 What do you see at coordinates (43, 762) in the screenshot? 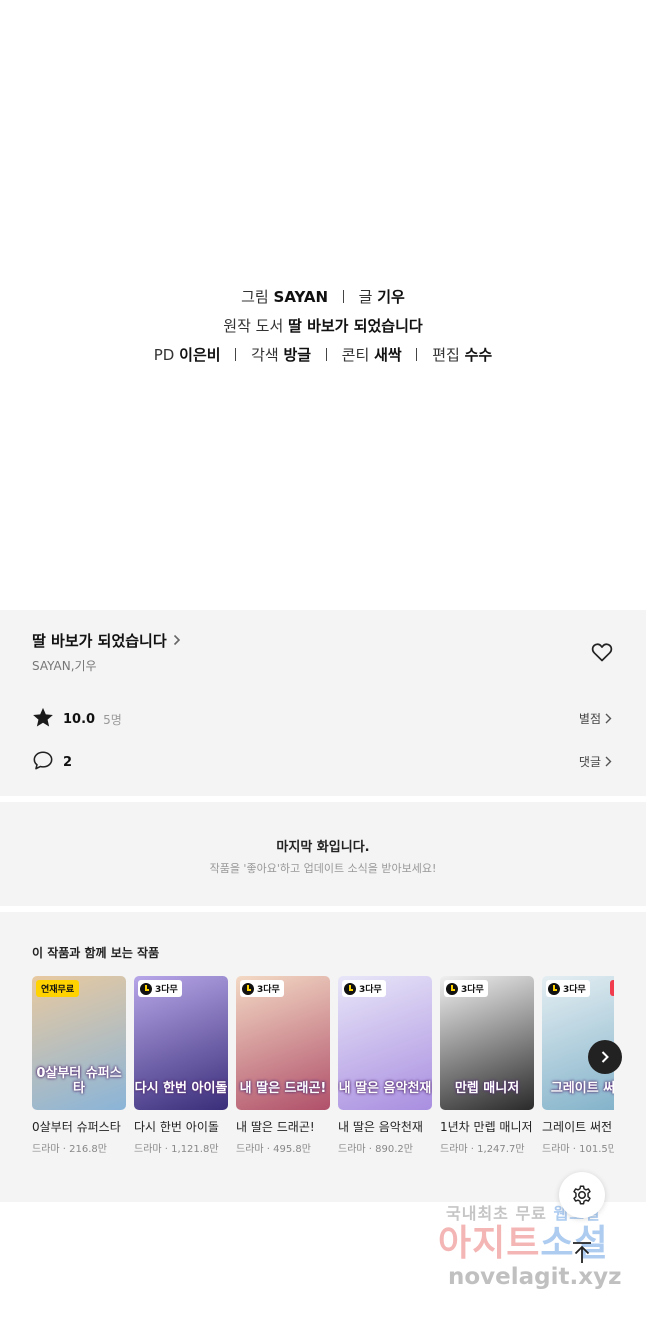
I see `speech-bubble-icon` at bounding box center [43, 762].